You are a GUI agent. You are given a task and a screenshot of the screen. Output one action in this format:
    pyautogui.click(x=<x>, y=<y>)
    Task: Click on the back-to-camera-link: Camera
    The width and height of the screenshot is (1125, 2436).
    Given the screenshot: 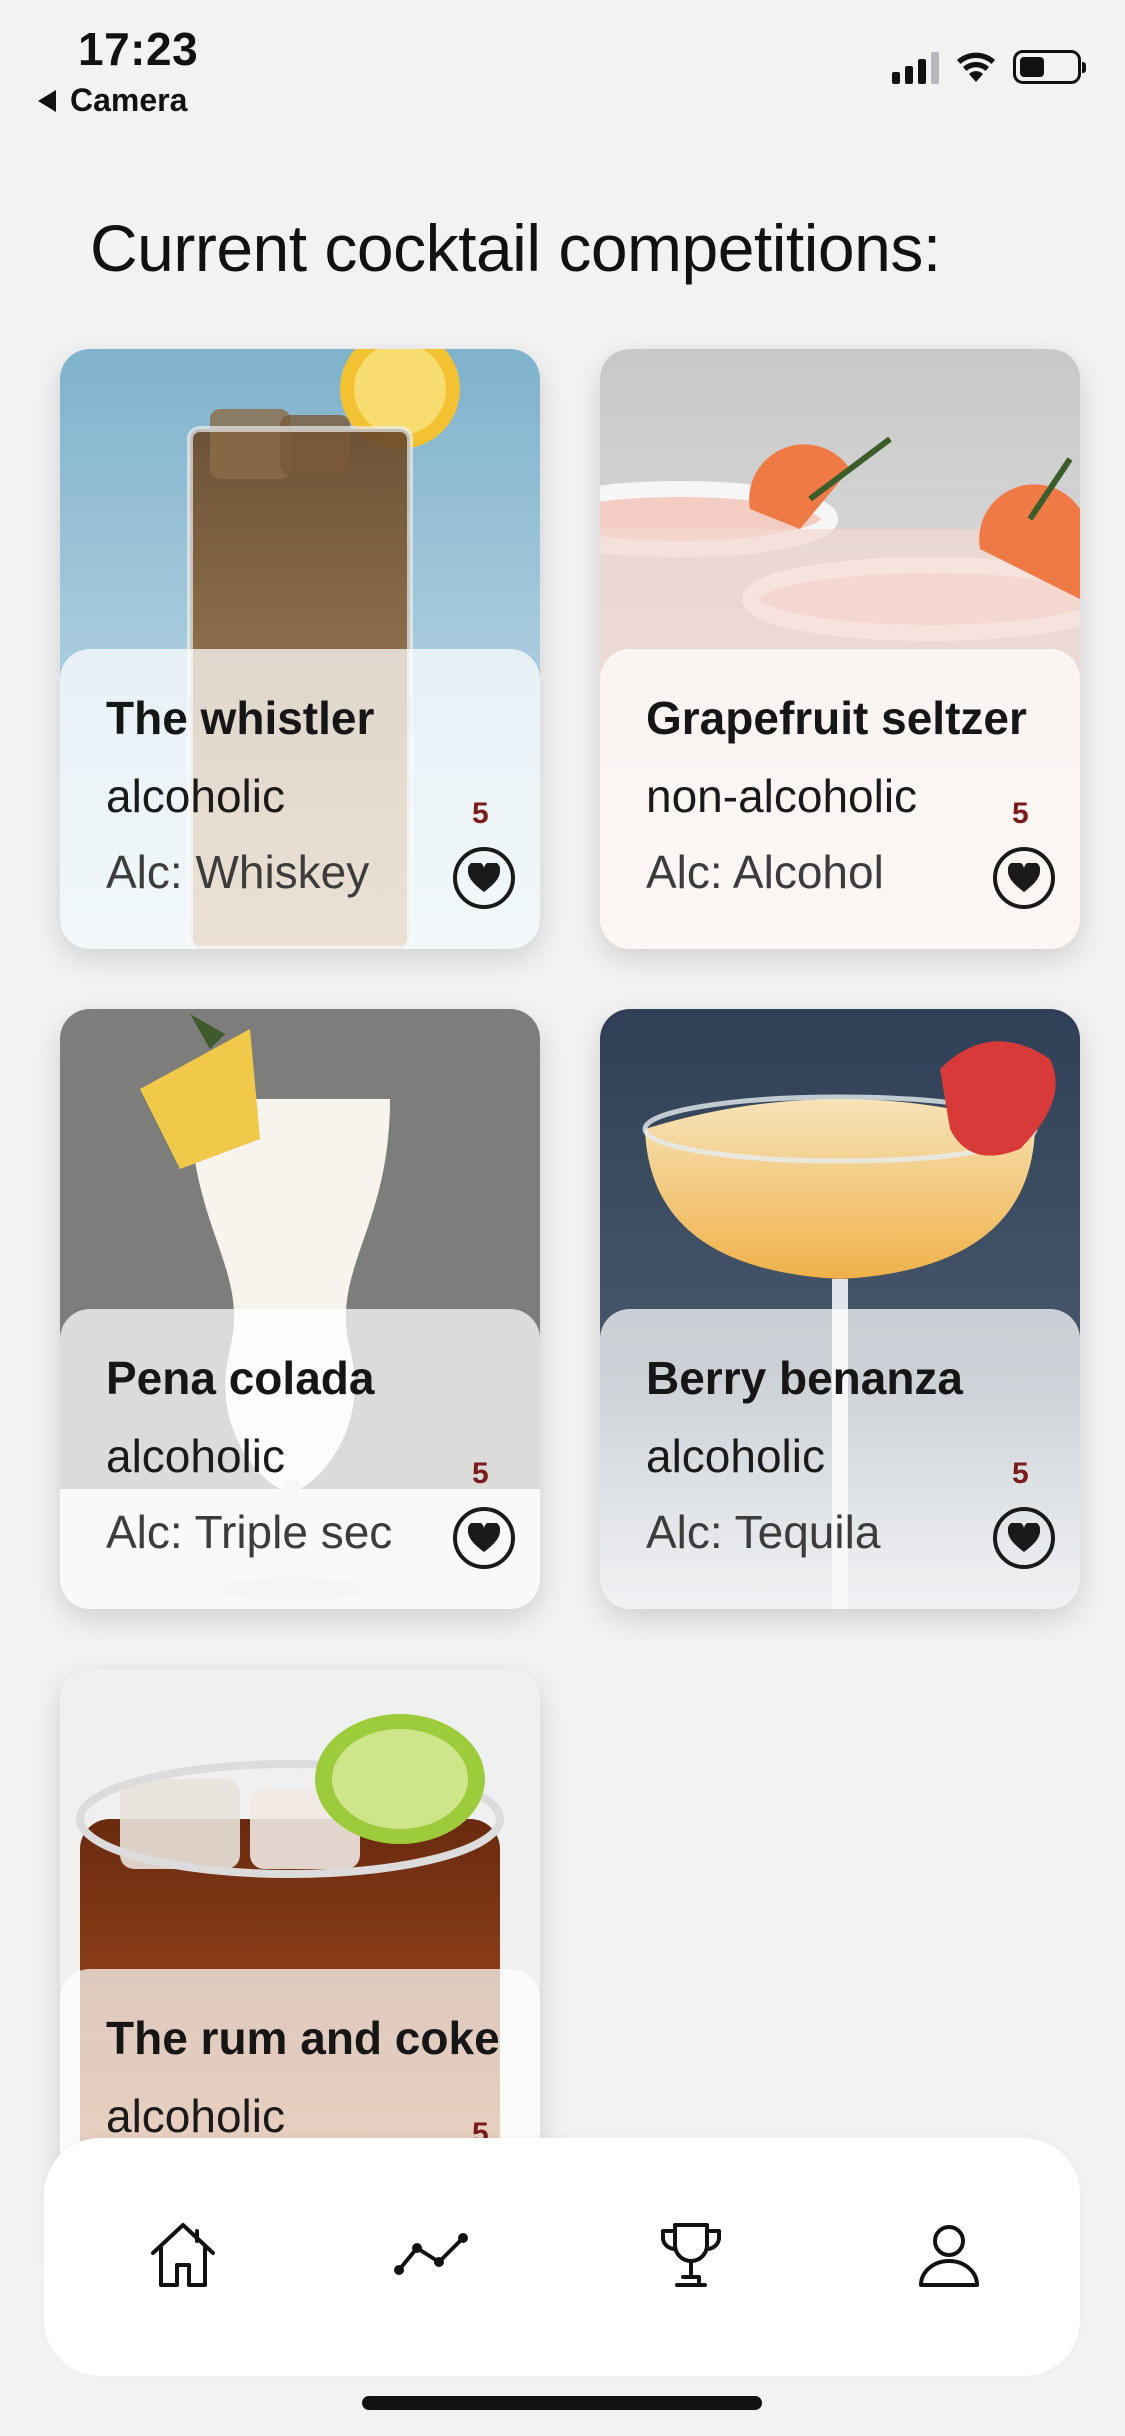 What is the action you would take?
    pyautogui.click(x=112, y=100)
    